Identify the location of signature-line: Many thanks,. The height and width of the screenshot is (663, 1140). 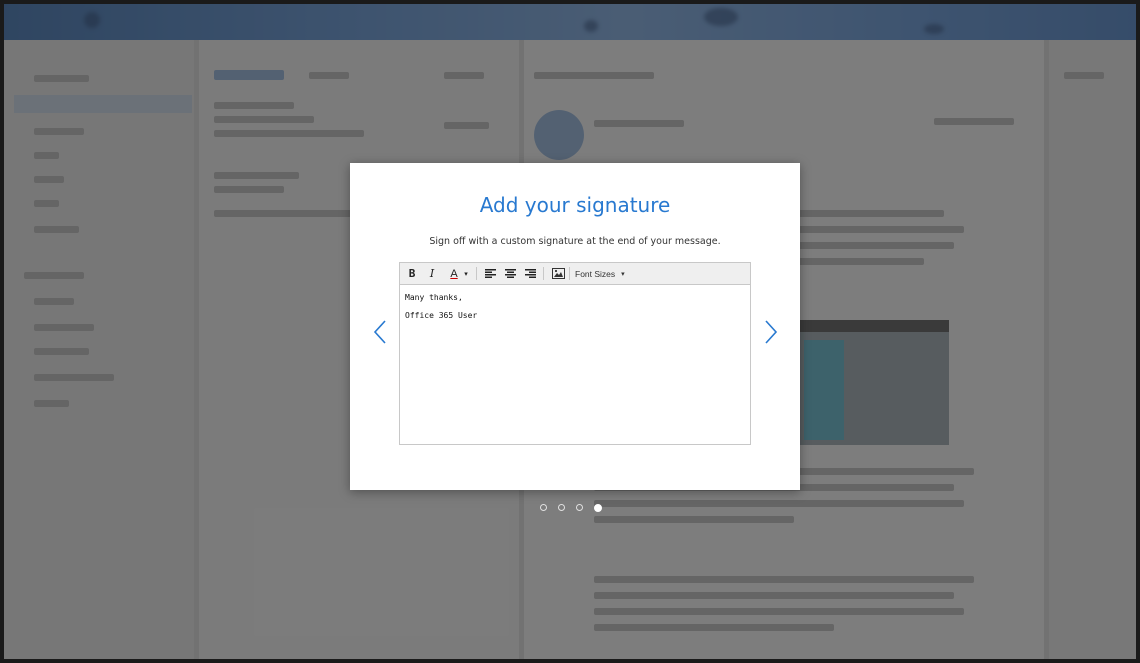
(434, 297).